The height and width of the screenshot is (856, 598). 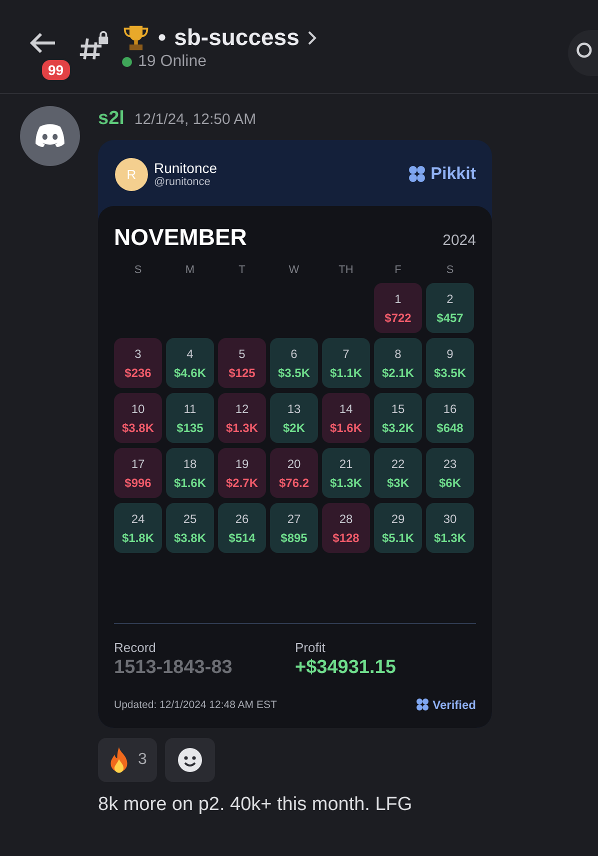 What do you see at coordinates (450, 463) in the screenshot?
I see `day-number: 23` at bounding box center [450, 463].